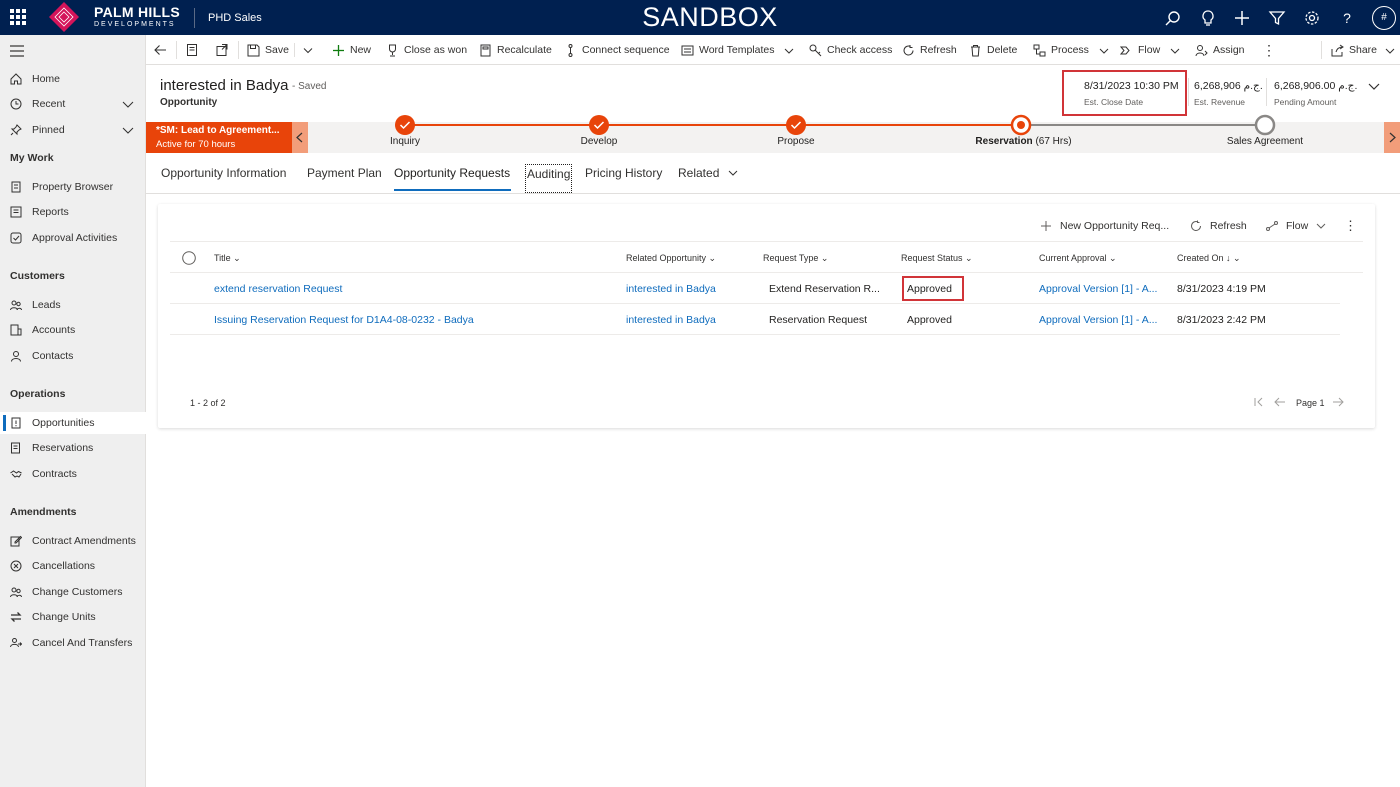  Describe the element at coordinates (929, 50) in the screenshot. I see `refresh-button: Refresh` at that location.